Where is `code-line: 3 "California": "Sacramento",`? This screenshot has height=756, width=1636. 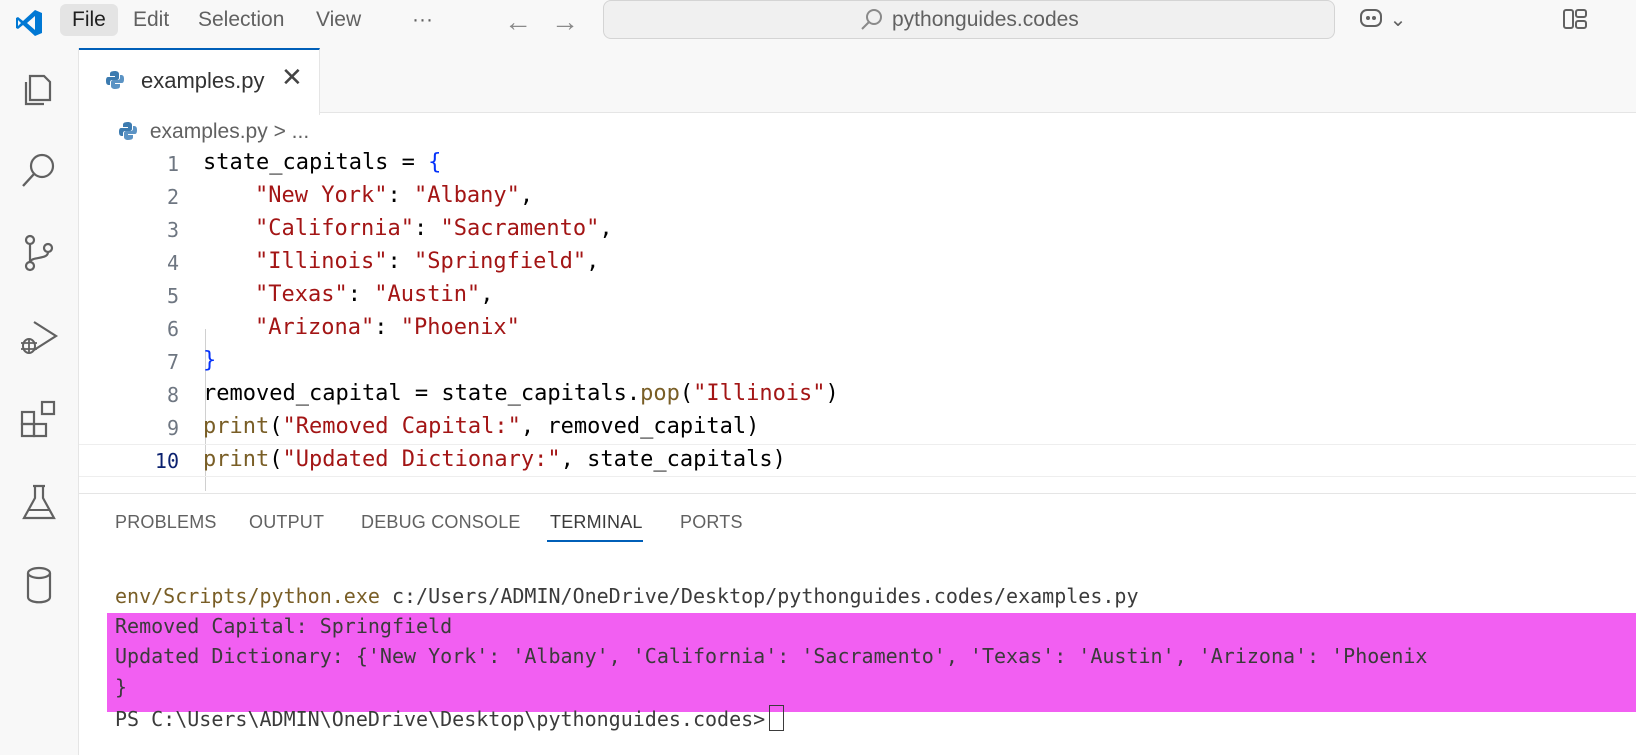 code-line: 3 "California": "Sacramento", is located at coordinates (857, 230).